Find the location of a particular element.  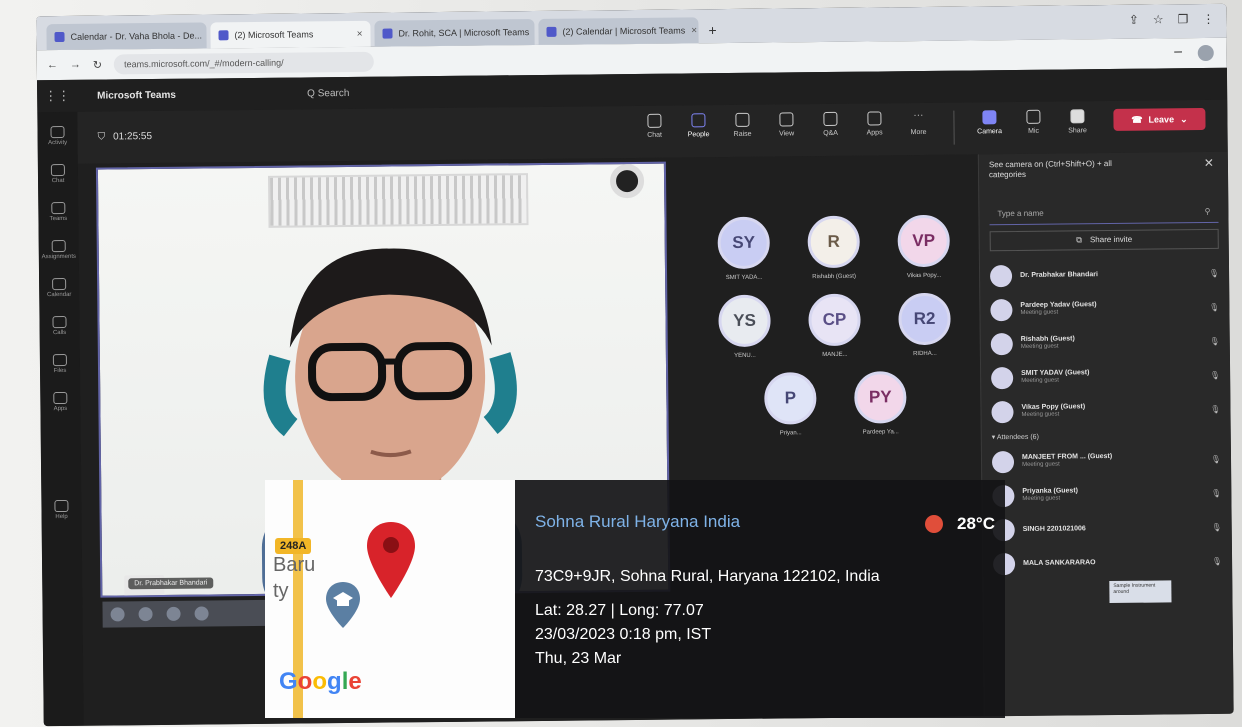

browser-tab: (2) Calendar | Microsoft Teams × is located at coordinates (618, 31).